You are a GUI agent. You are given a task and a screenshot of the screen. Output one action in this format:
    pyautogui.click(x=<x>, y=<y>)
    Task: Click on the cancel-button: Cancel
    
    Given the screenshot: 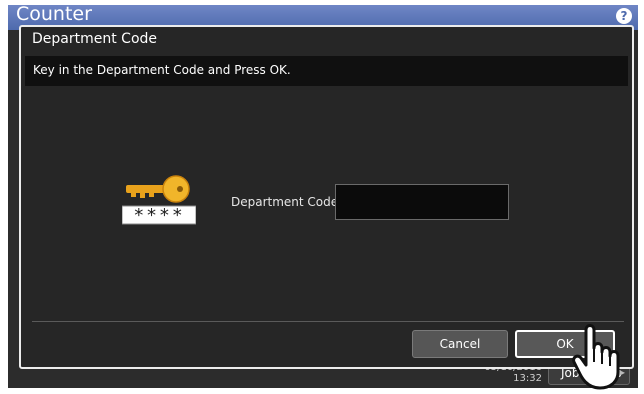 What is the action you would take?
    pyautogui.click(x=460, y=344)
    